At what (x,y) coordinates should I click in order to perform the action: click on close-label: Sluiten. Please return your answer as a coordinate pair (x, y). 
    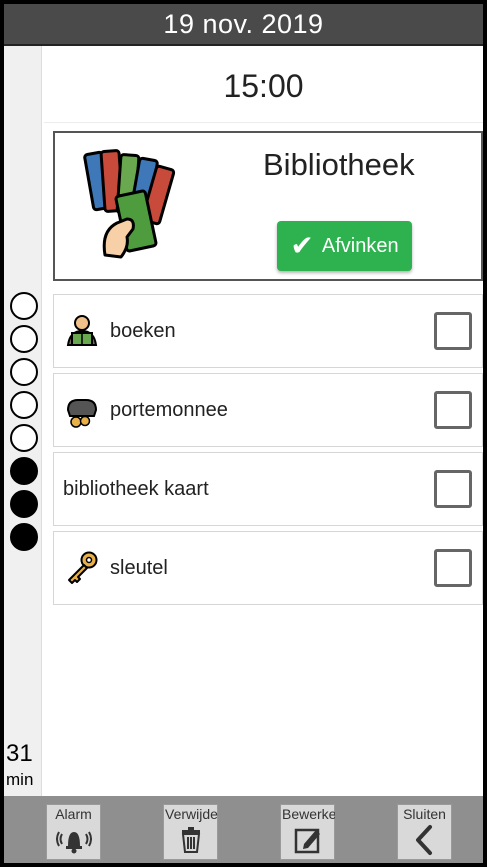
    Looking at the image, I should click on (424, 814).